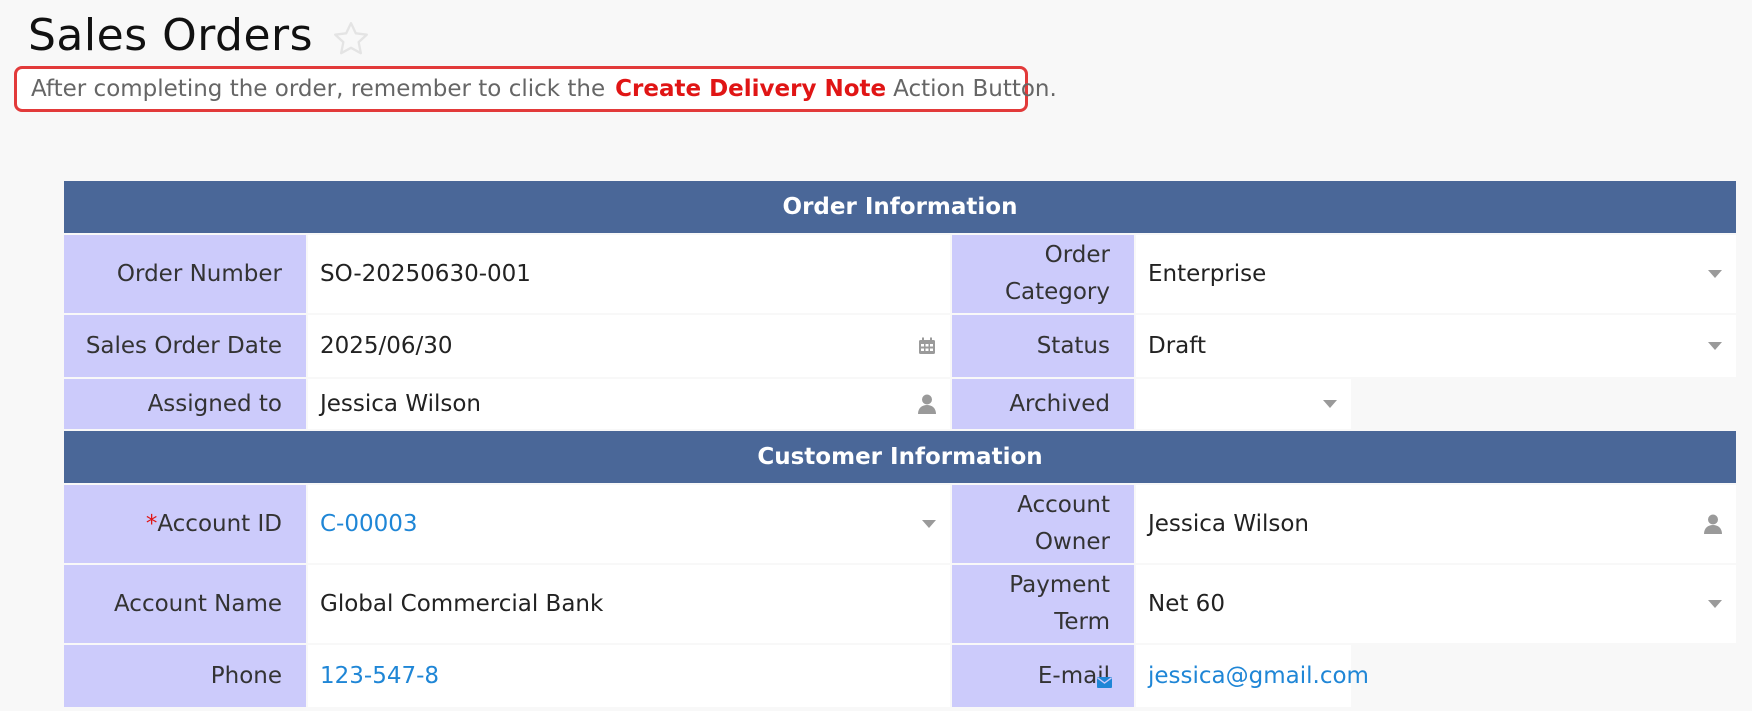 This screenshot has height=711, width=1752. What do you see at coordinates (1228, 524) in the screenshot?
I see `account-owner-value: Jessica Wilson` at bounding box center [1228, 524].